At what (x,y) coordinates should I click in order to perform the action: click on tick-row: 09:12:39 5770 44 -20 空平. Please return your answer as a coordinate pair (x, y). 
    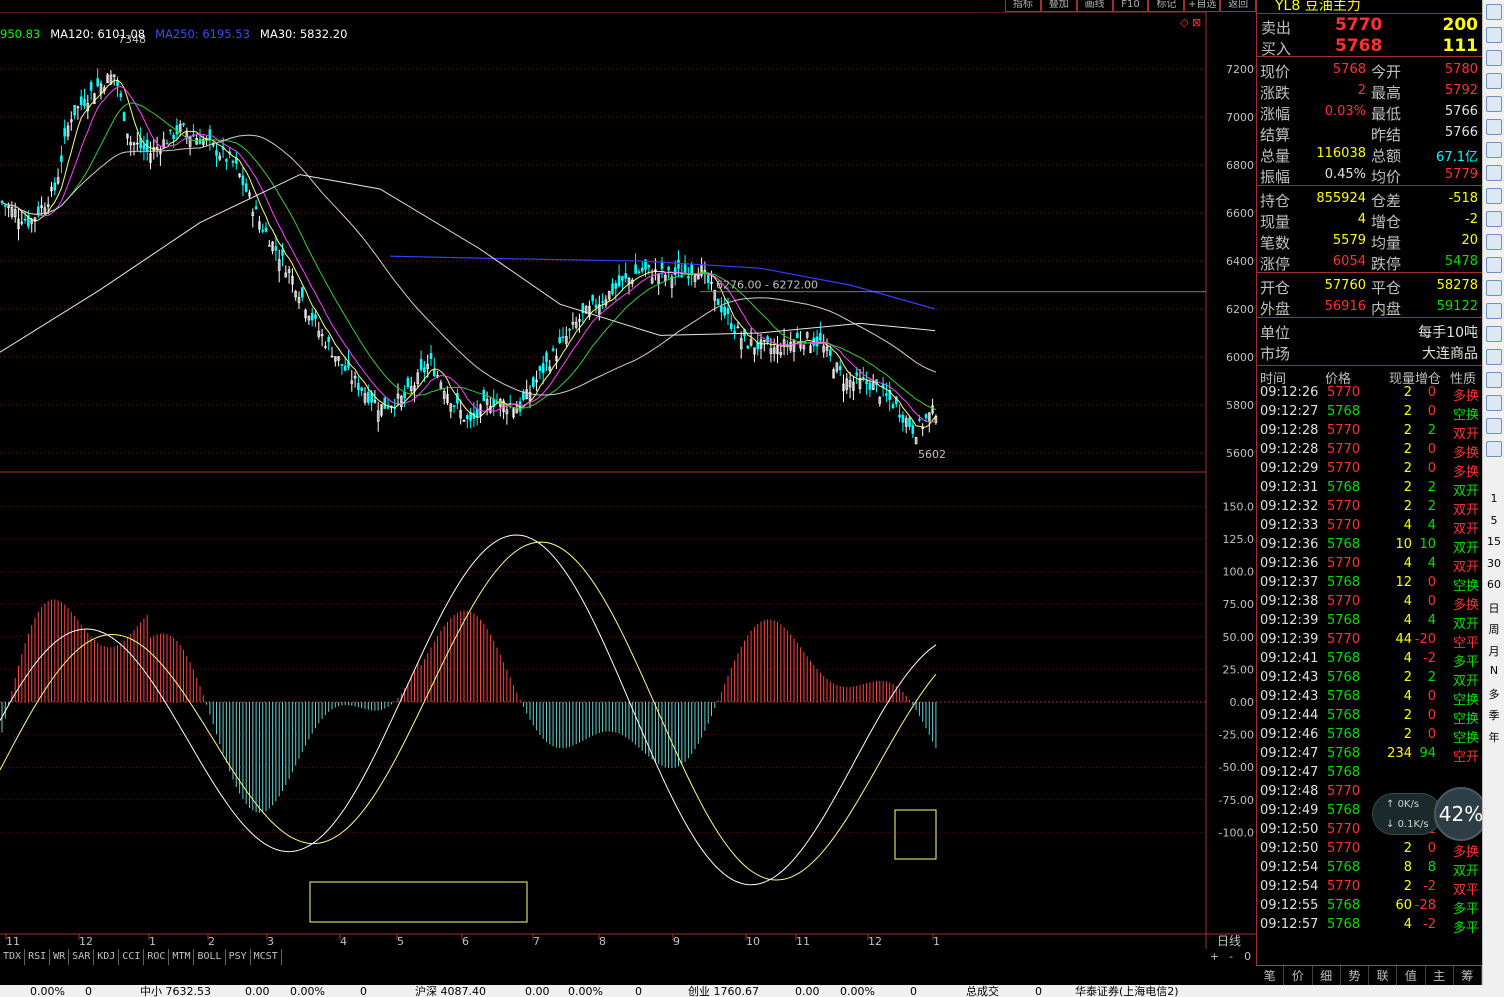
    Looking at the image, I should click on (1369, 641).